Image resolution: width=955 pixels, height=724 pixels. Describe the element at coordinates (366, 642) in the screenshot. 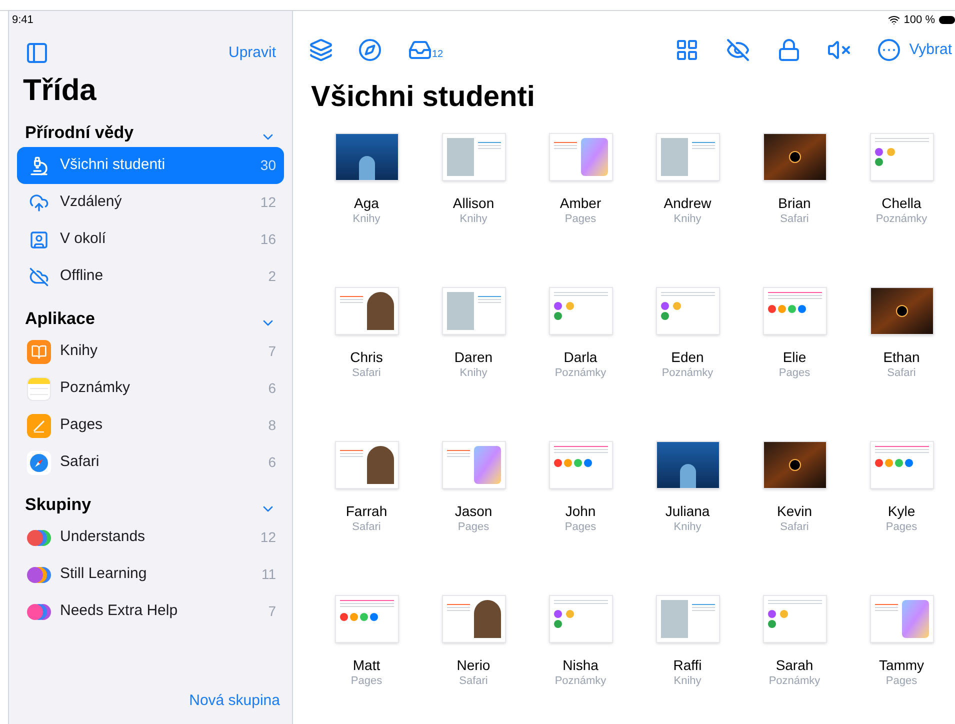

I see `student-tile: Matt Pages` at that location.